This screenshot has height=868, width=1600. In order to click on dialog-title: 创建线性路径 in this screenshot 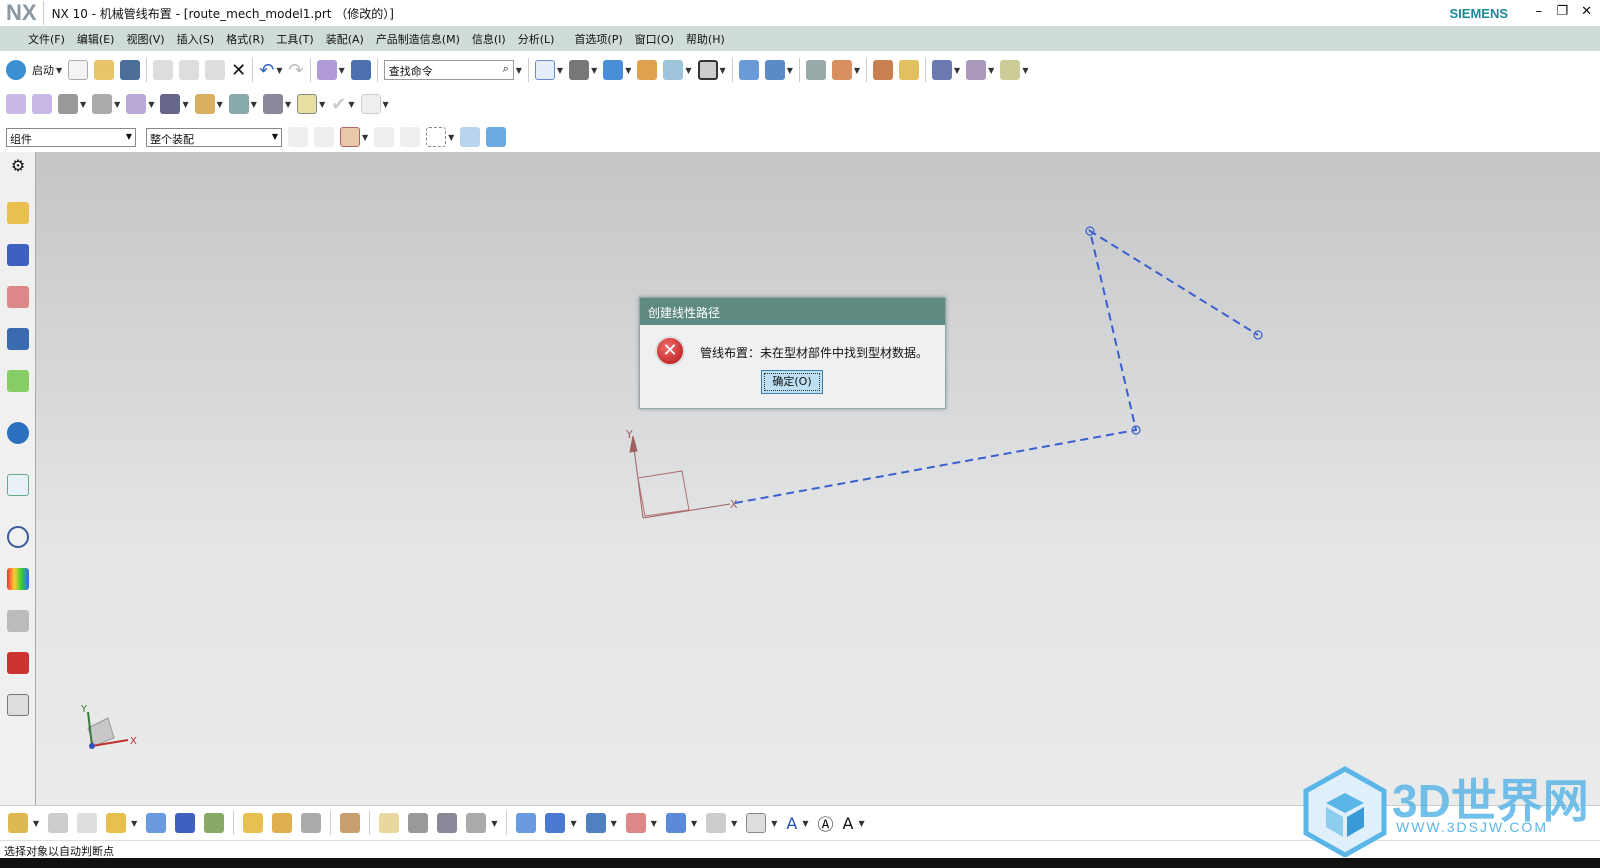, I will do `click(792, 311)`.